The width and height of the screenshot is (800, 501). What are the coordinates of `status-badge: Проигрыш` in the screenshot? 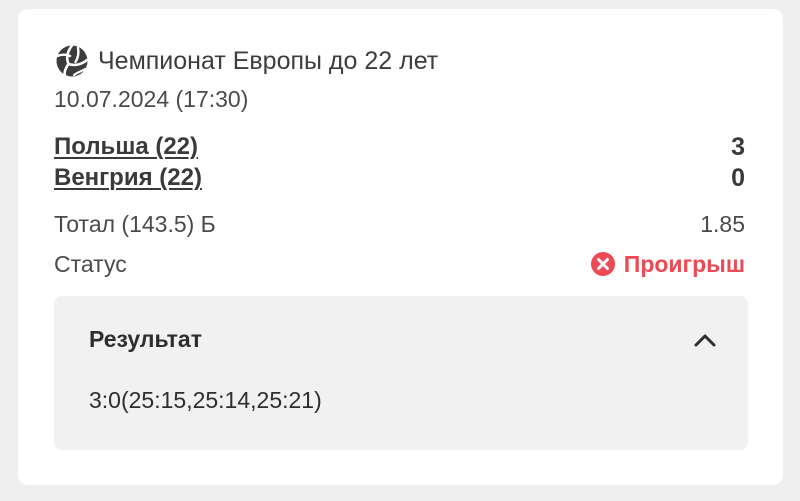 It's located at (667, 264).